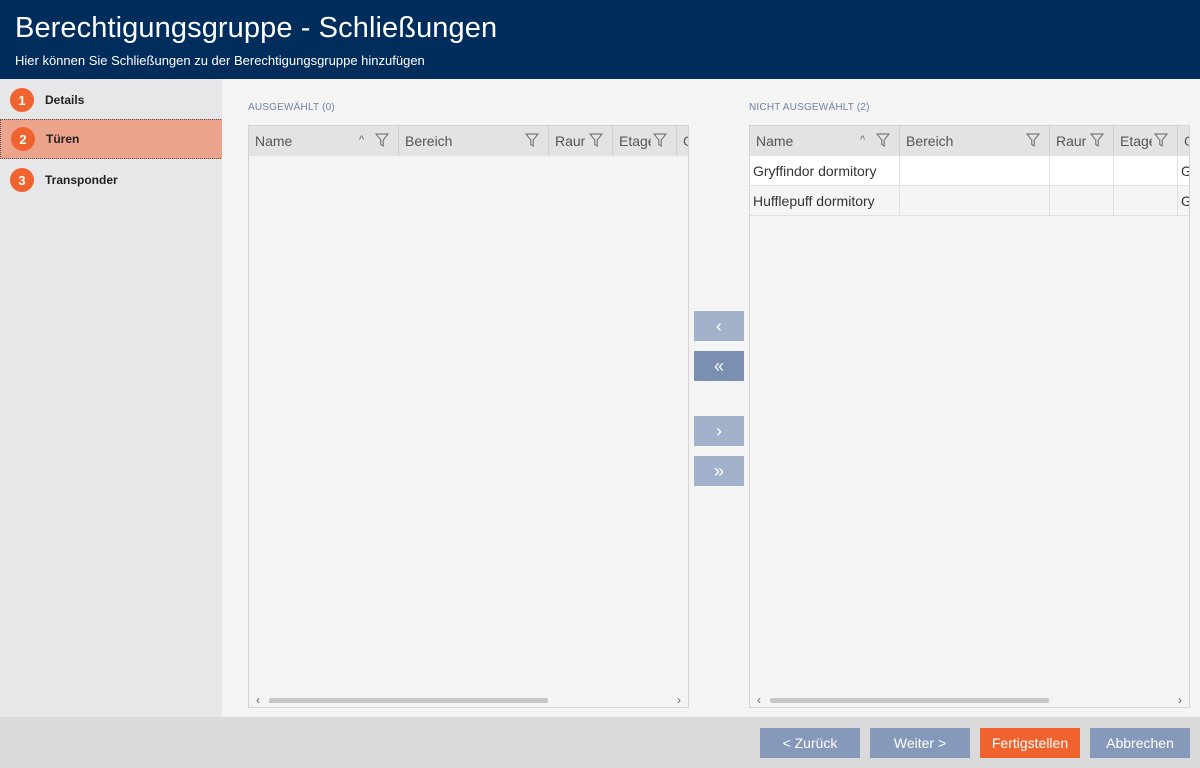  What do you see at coordinates (22, 180) in the screenshot?
I see `step-number: 3` at bounding box center [22, 180].